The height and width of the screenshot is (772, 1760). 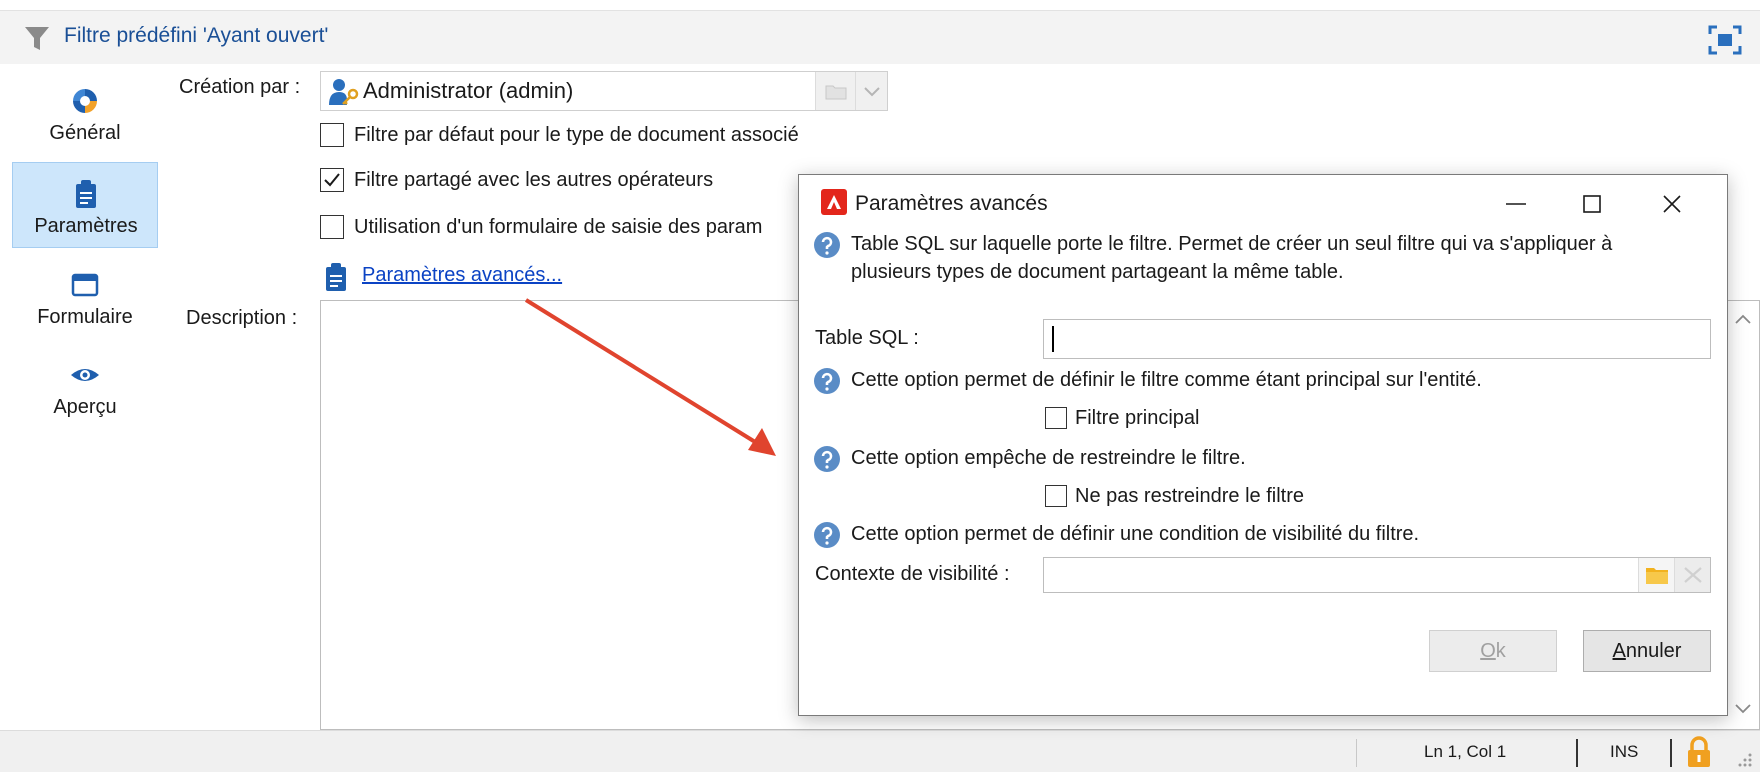 I want to click on close-button, so click(x=1672, y=204).